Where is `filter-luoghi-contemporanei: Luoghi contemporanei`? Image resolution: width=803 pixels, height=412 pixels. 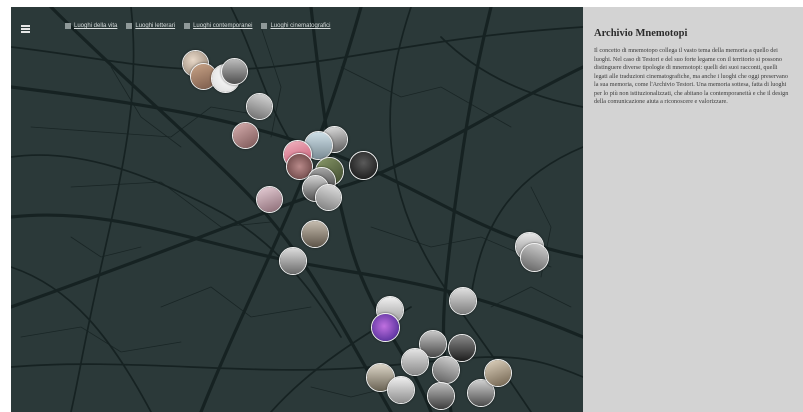 filter-luoghi-contemporanei: Luoghi contemporanei is located at coordinates (218, 26).